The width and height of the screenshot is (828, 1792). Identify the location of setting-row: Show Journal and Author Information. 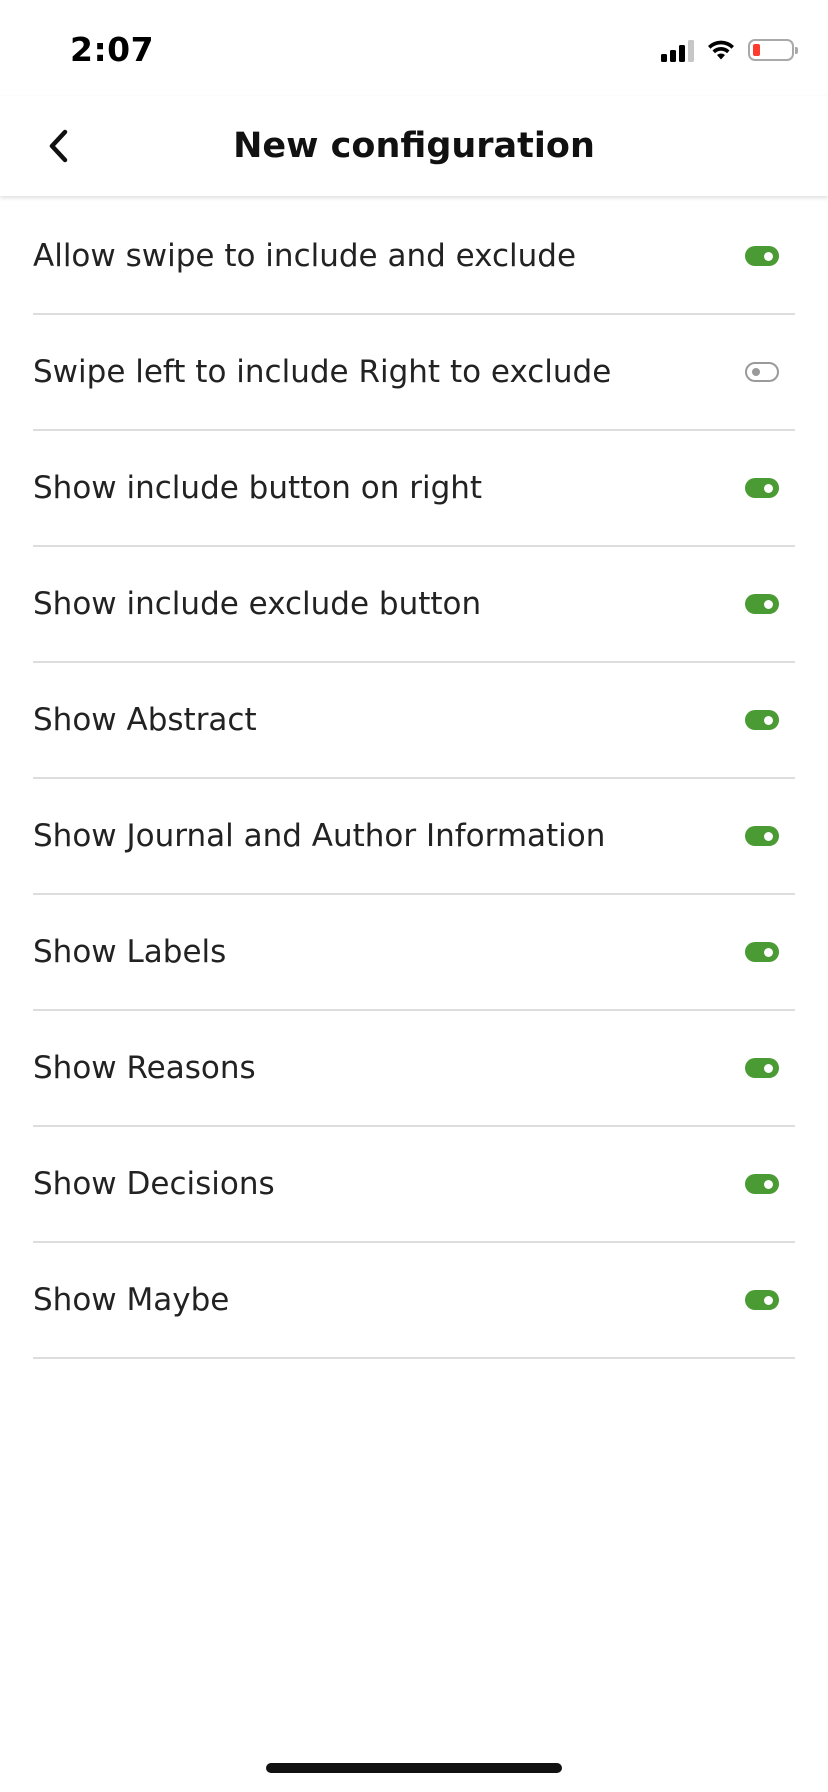
(414, 837).